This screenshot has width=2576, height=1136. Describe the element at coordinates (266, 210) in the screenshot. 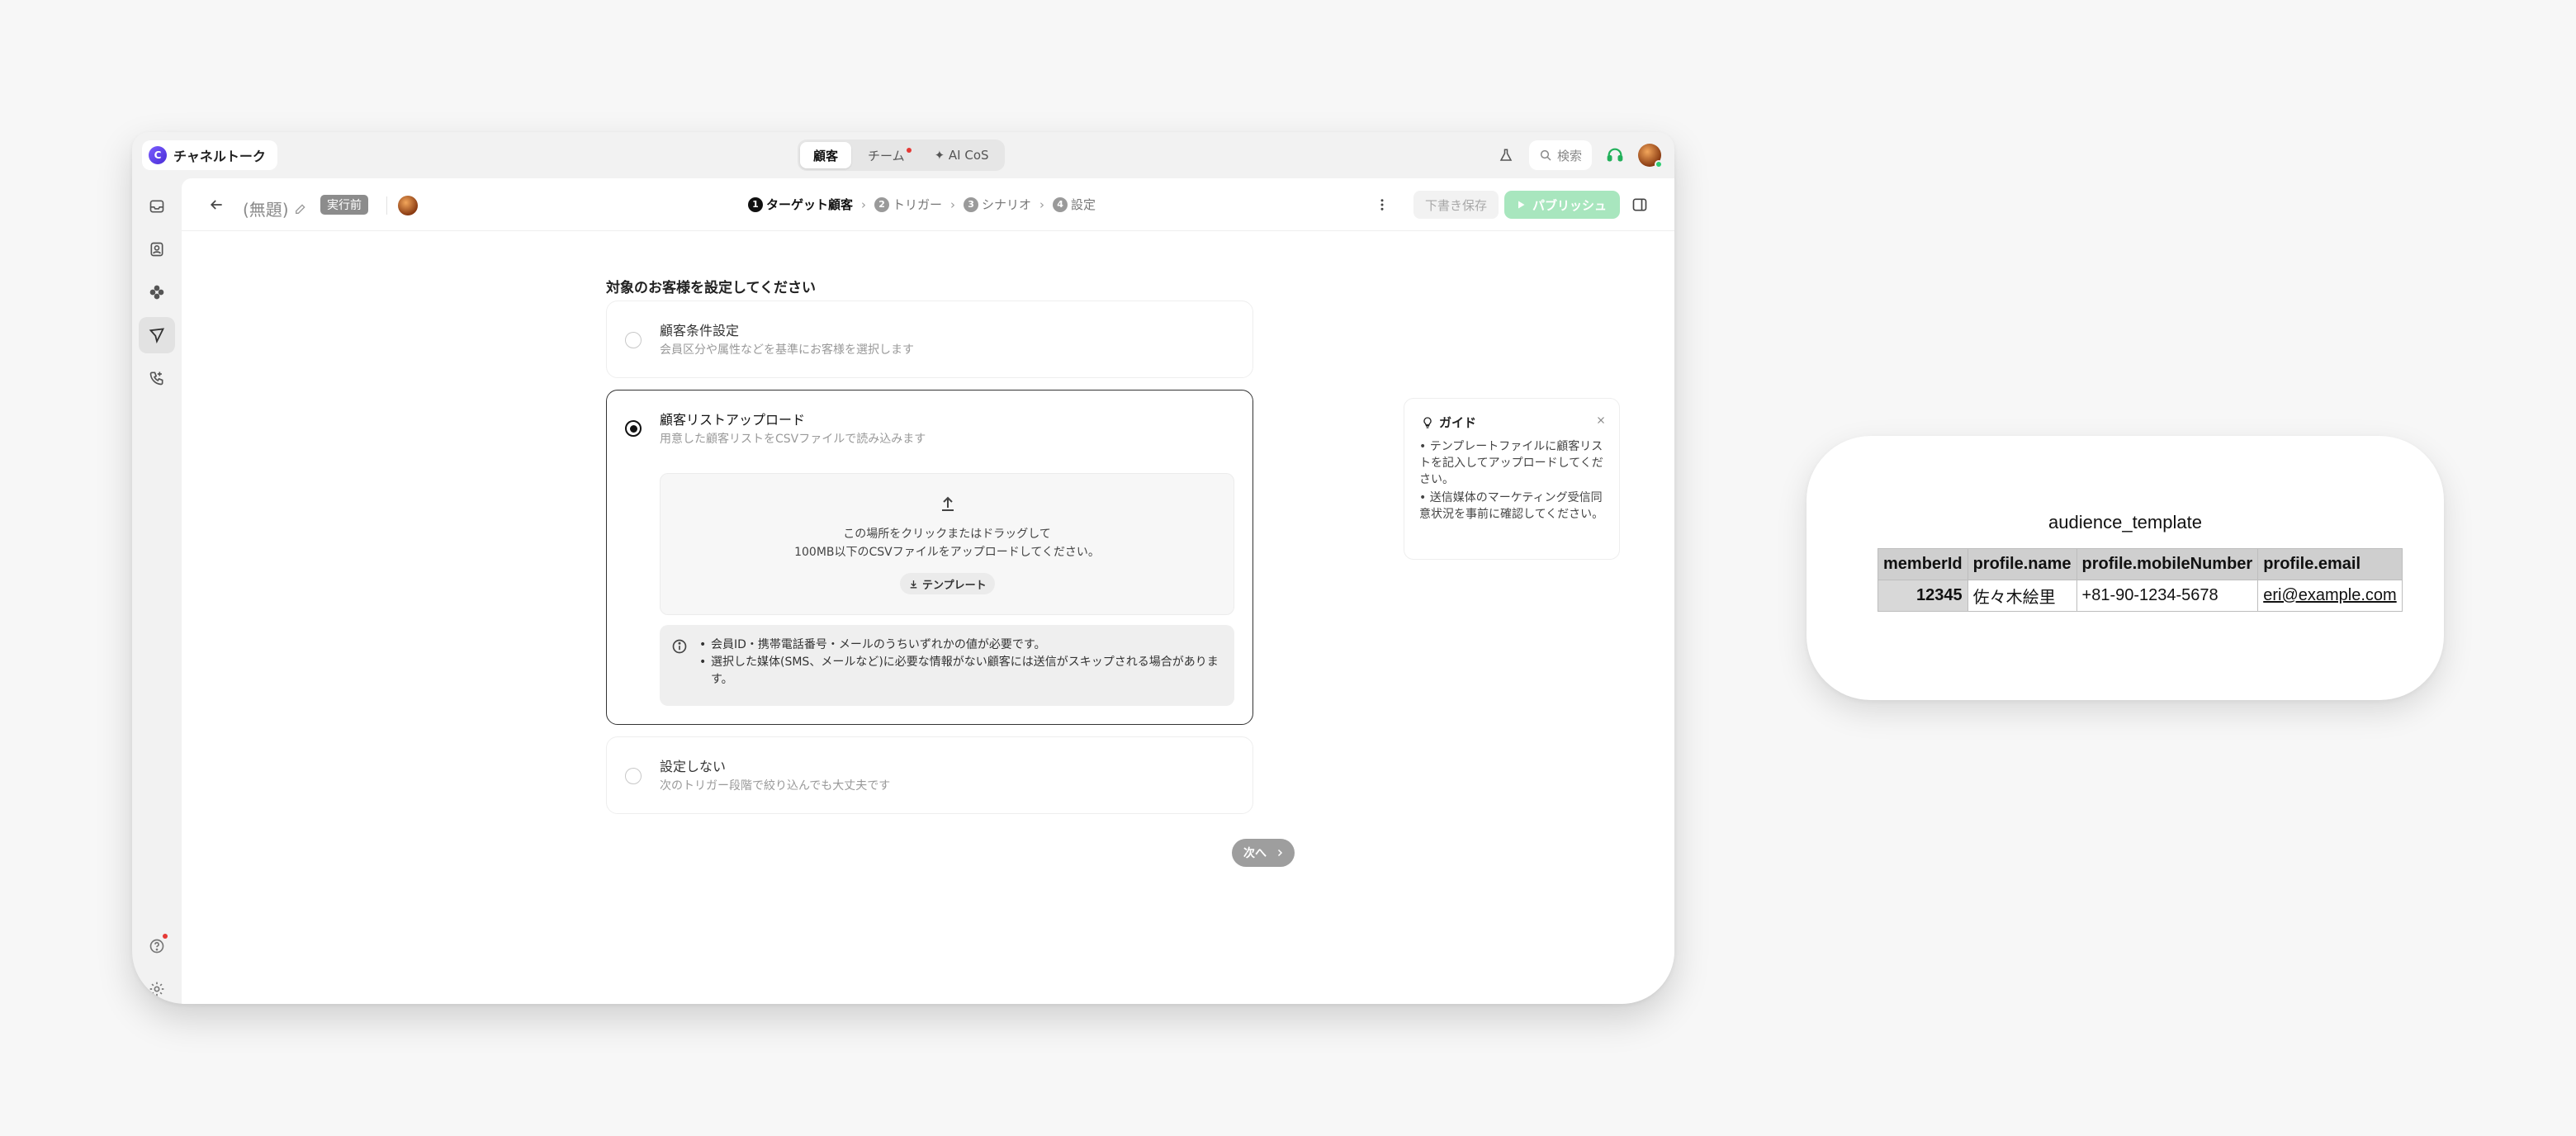

I see `campaign-title-text: (無題)` at that location.